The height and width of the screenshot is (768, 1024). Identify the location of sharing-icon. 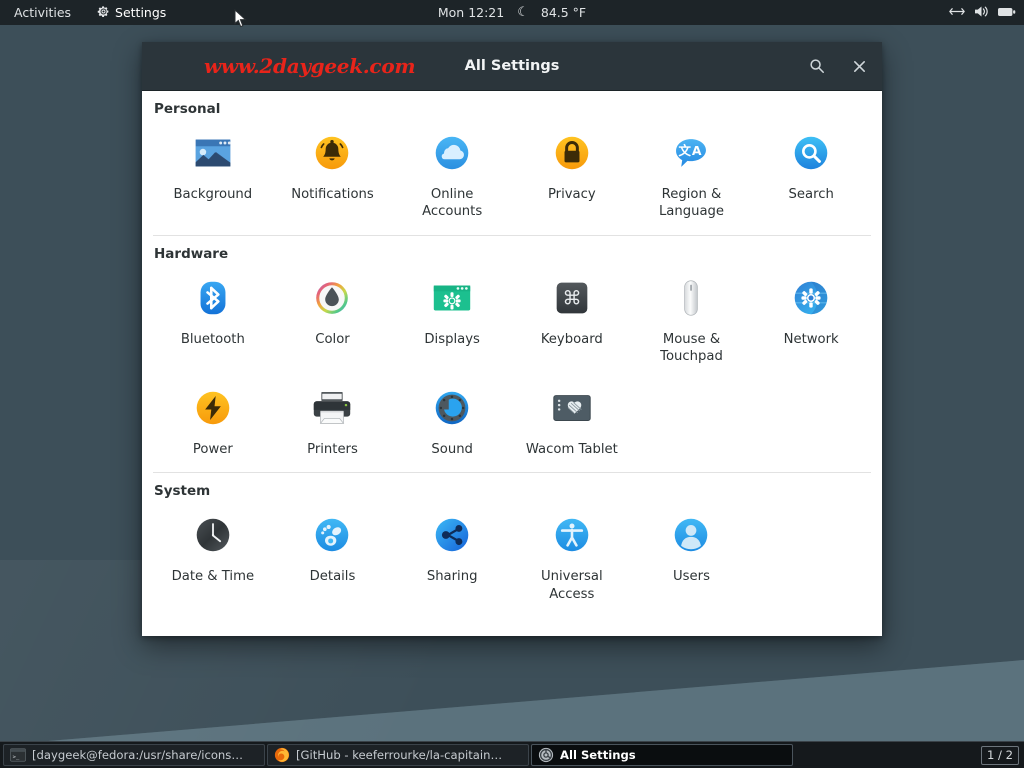
(452, 535).